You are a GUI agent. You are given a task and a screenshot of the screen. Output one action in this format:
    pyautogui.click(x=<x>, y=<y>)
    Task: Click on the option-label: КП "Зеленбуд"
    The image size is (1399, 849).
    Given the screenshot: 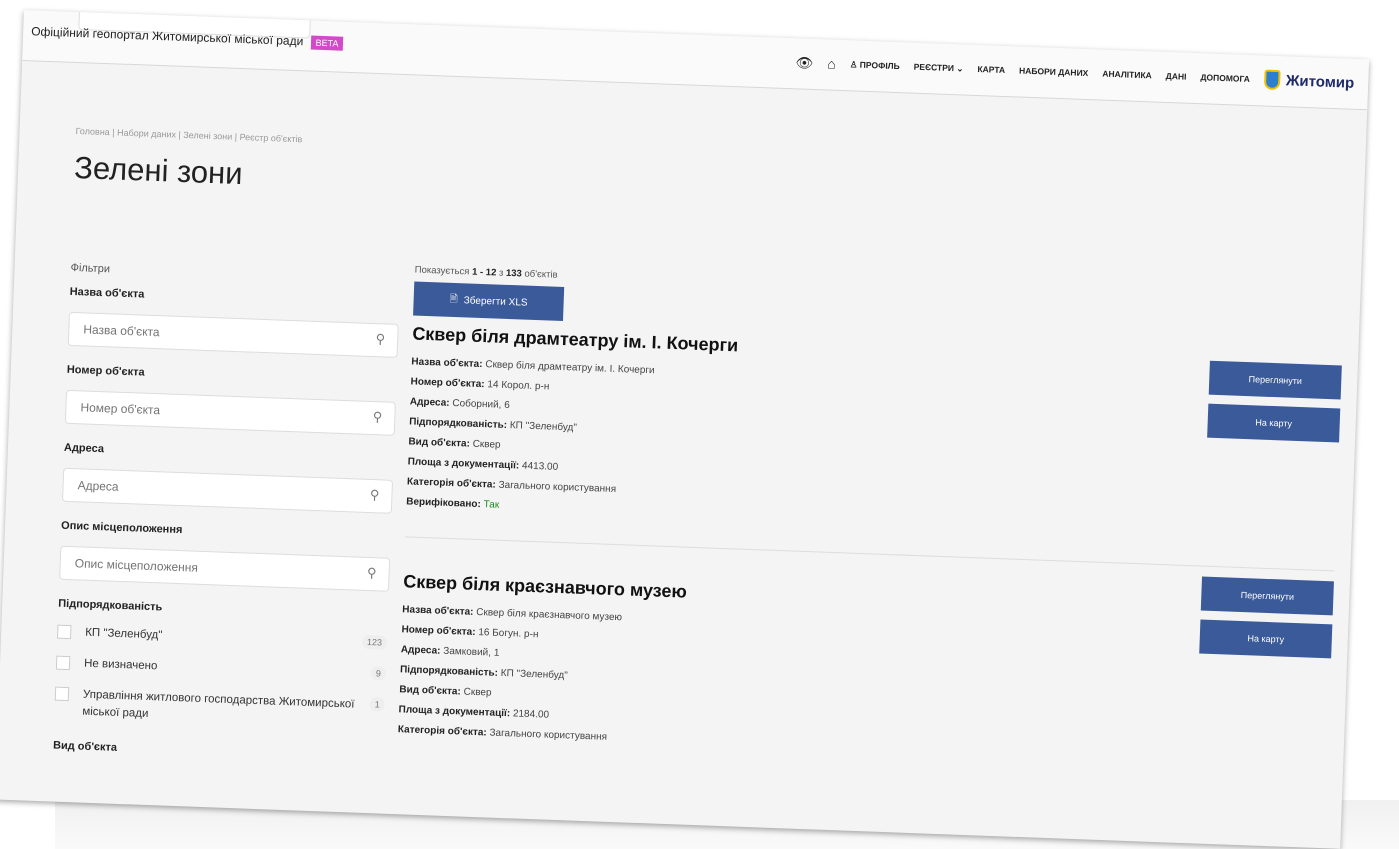 What is the action you would take?
    pyautogui.click(x=124, y=634)
    